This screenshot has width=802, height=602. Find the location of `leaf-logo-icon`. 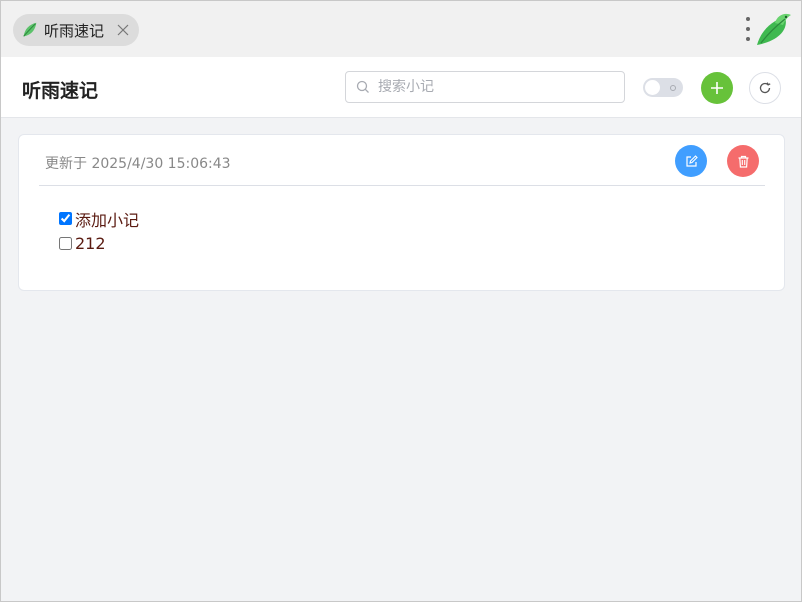

leaf-logo-icon is located at coordinates (30, 29).